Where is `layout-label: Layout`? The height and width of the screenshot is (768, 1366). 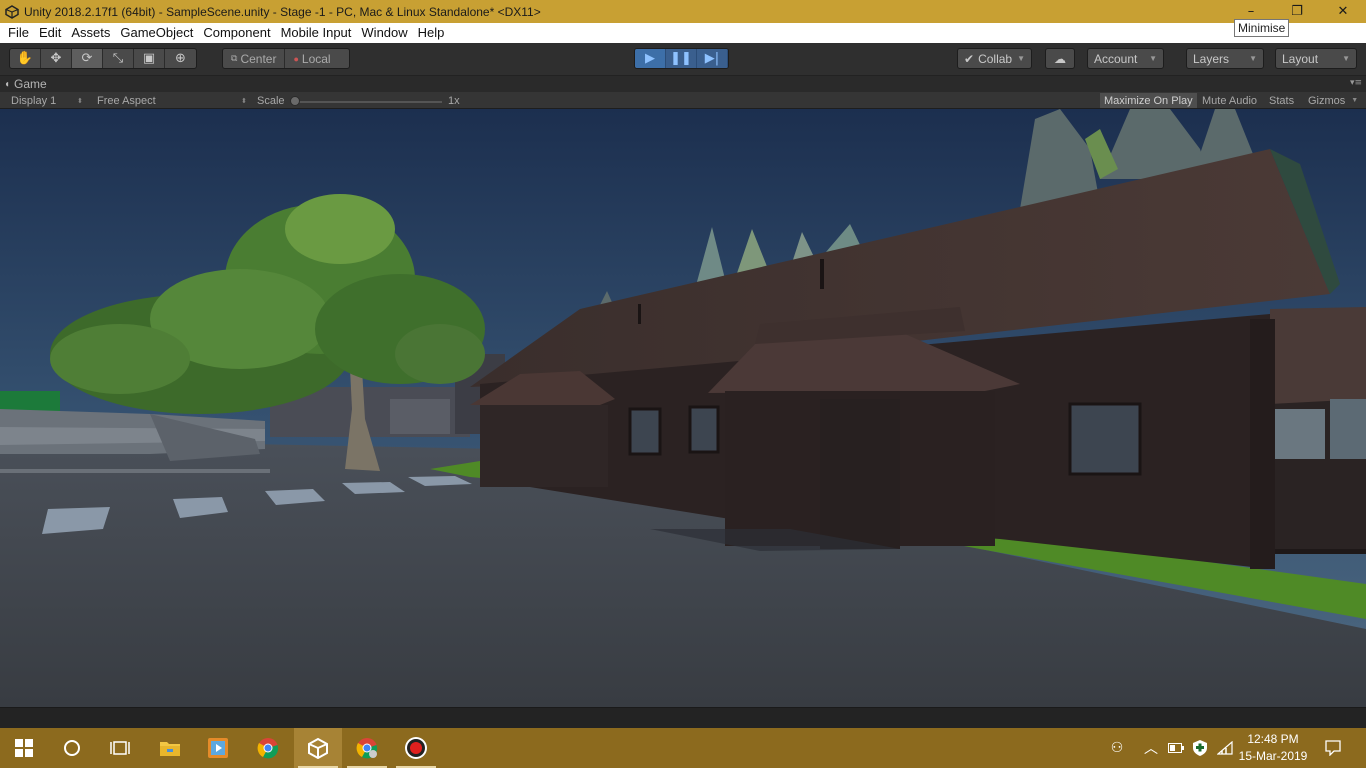 layout-label: Layout is located at coordinates (1300, 58).